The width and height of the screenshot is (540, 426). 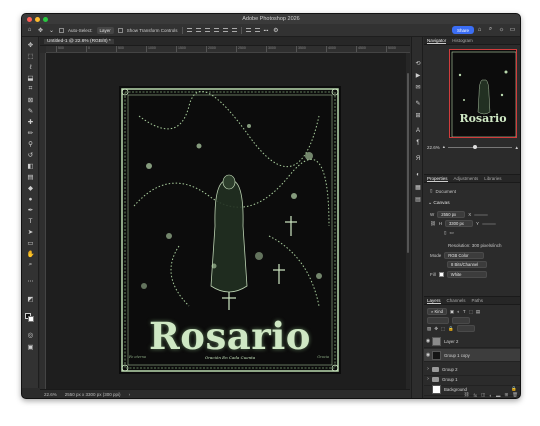 I want to click on canvas-section-header: ⌄ Canvas, so click(x=439, y=203).